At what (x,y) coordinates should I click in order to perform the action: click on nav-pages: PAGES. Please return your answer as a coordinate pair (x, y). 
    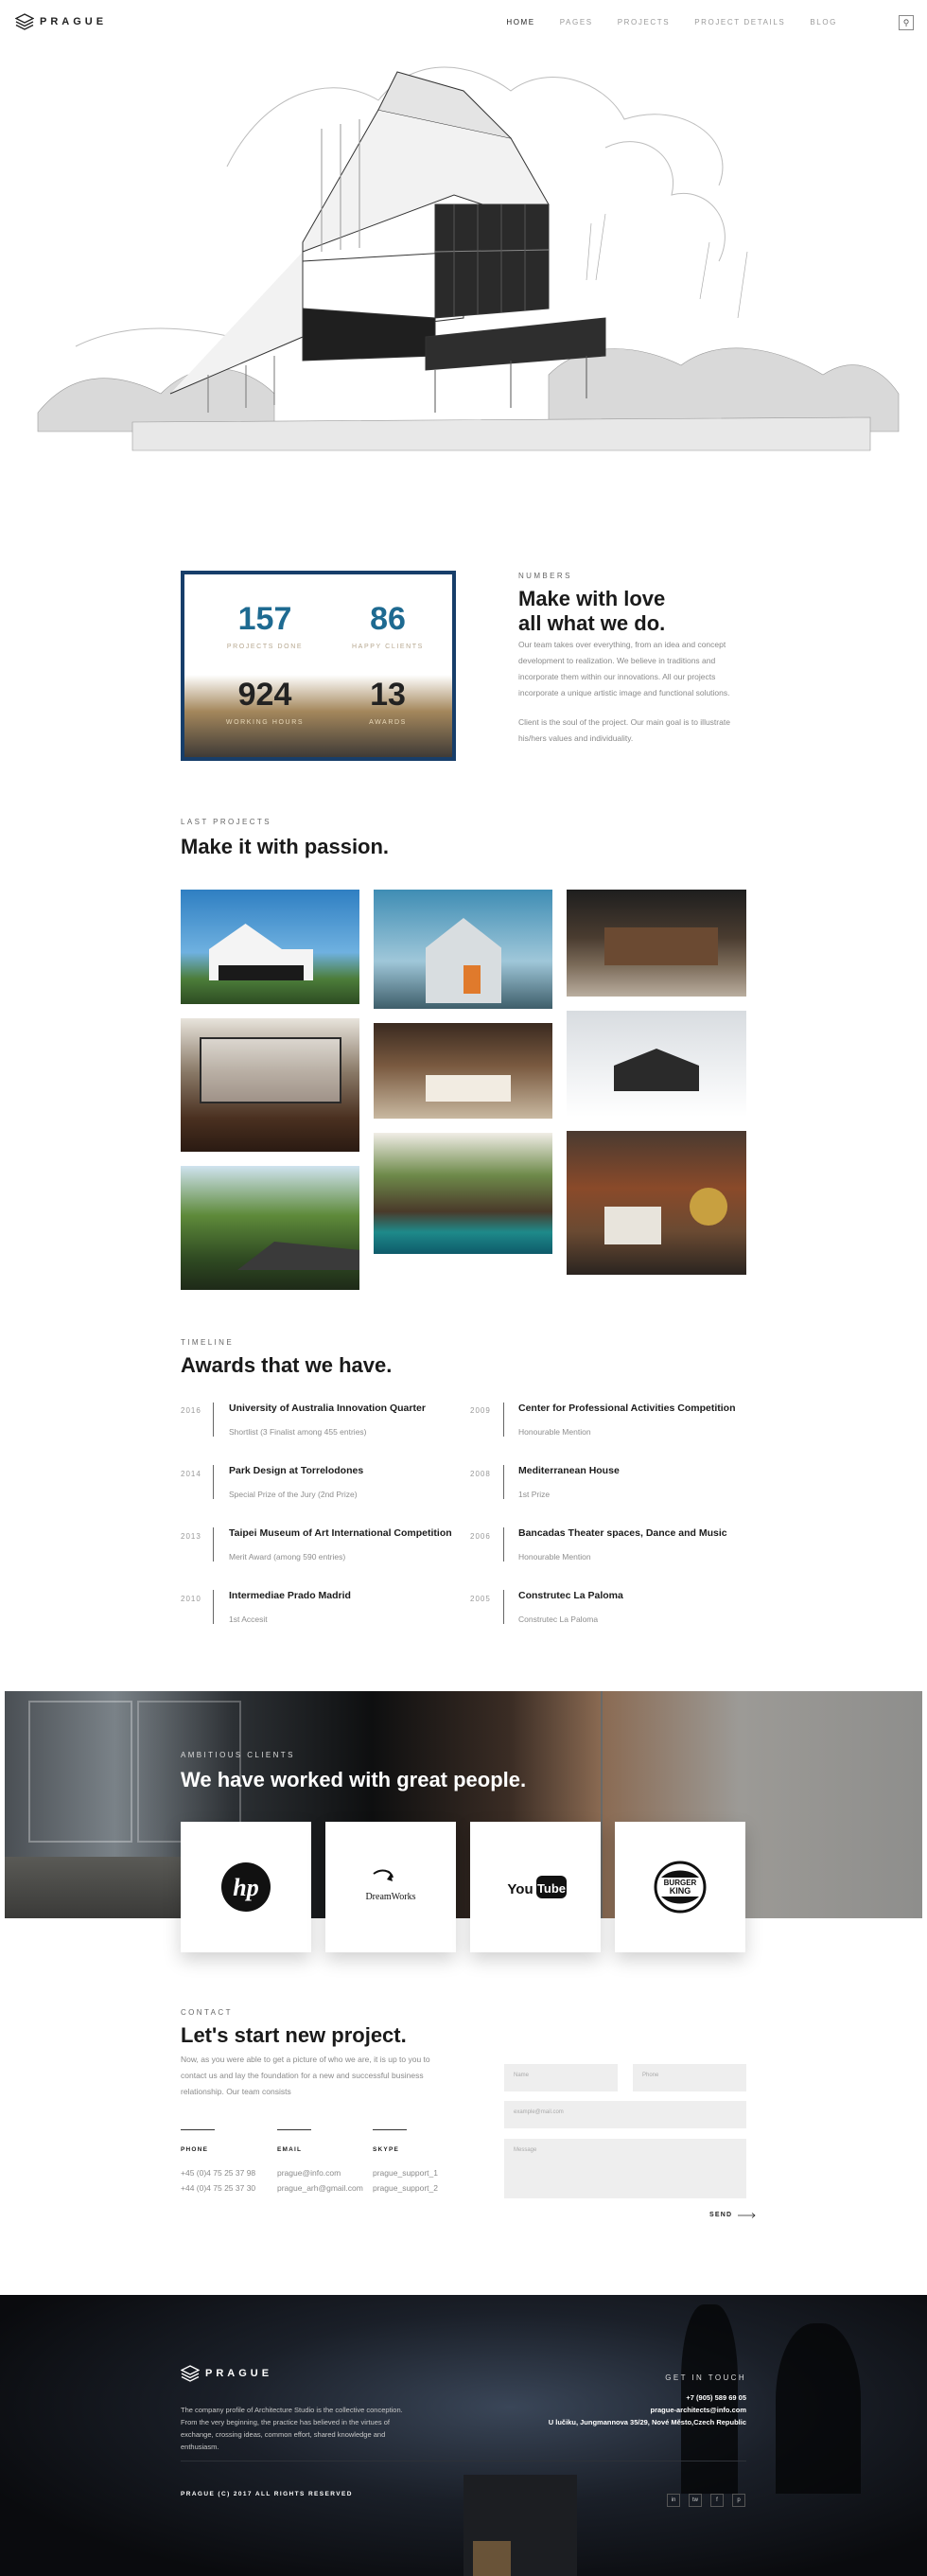
    Looking at the image, I should click on (576, 22).